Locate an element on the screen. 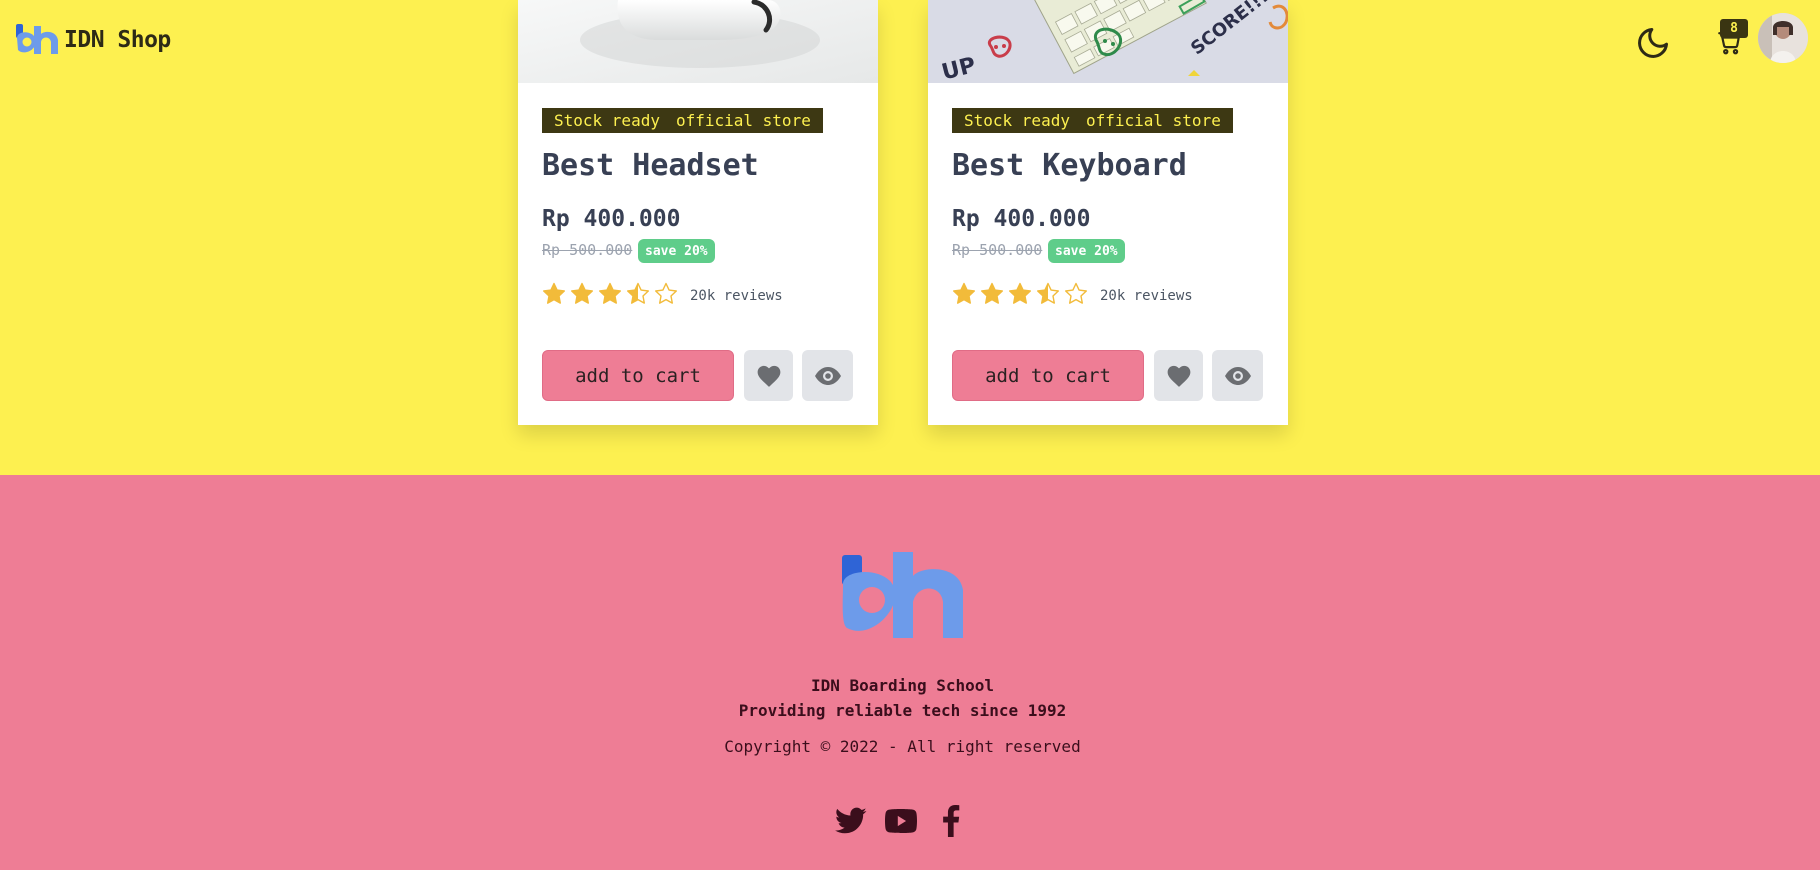  product-image is located at coordinates (698, 41).